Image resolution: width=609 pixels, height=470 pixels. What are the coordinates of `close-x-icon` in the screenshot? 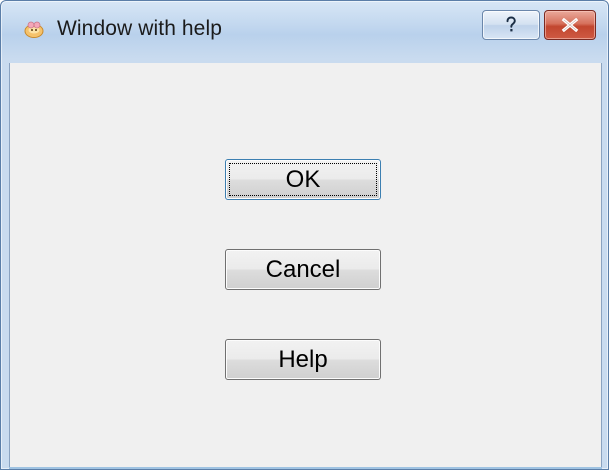 It's located at (570, 25).